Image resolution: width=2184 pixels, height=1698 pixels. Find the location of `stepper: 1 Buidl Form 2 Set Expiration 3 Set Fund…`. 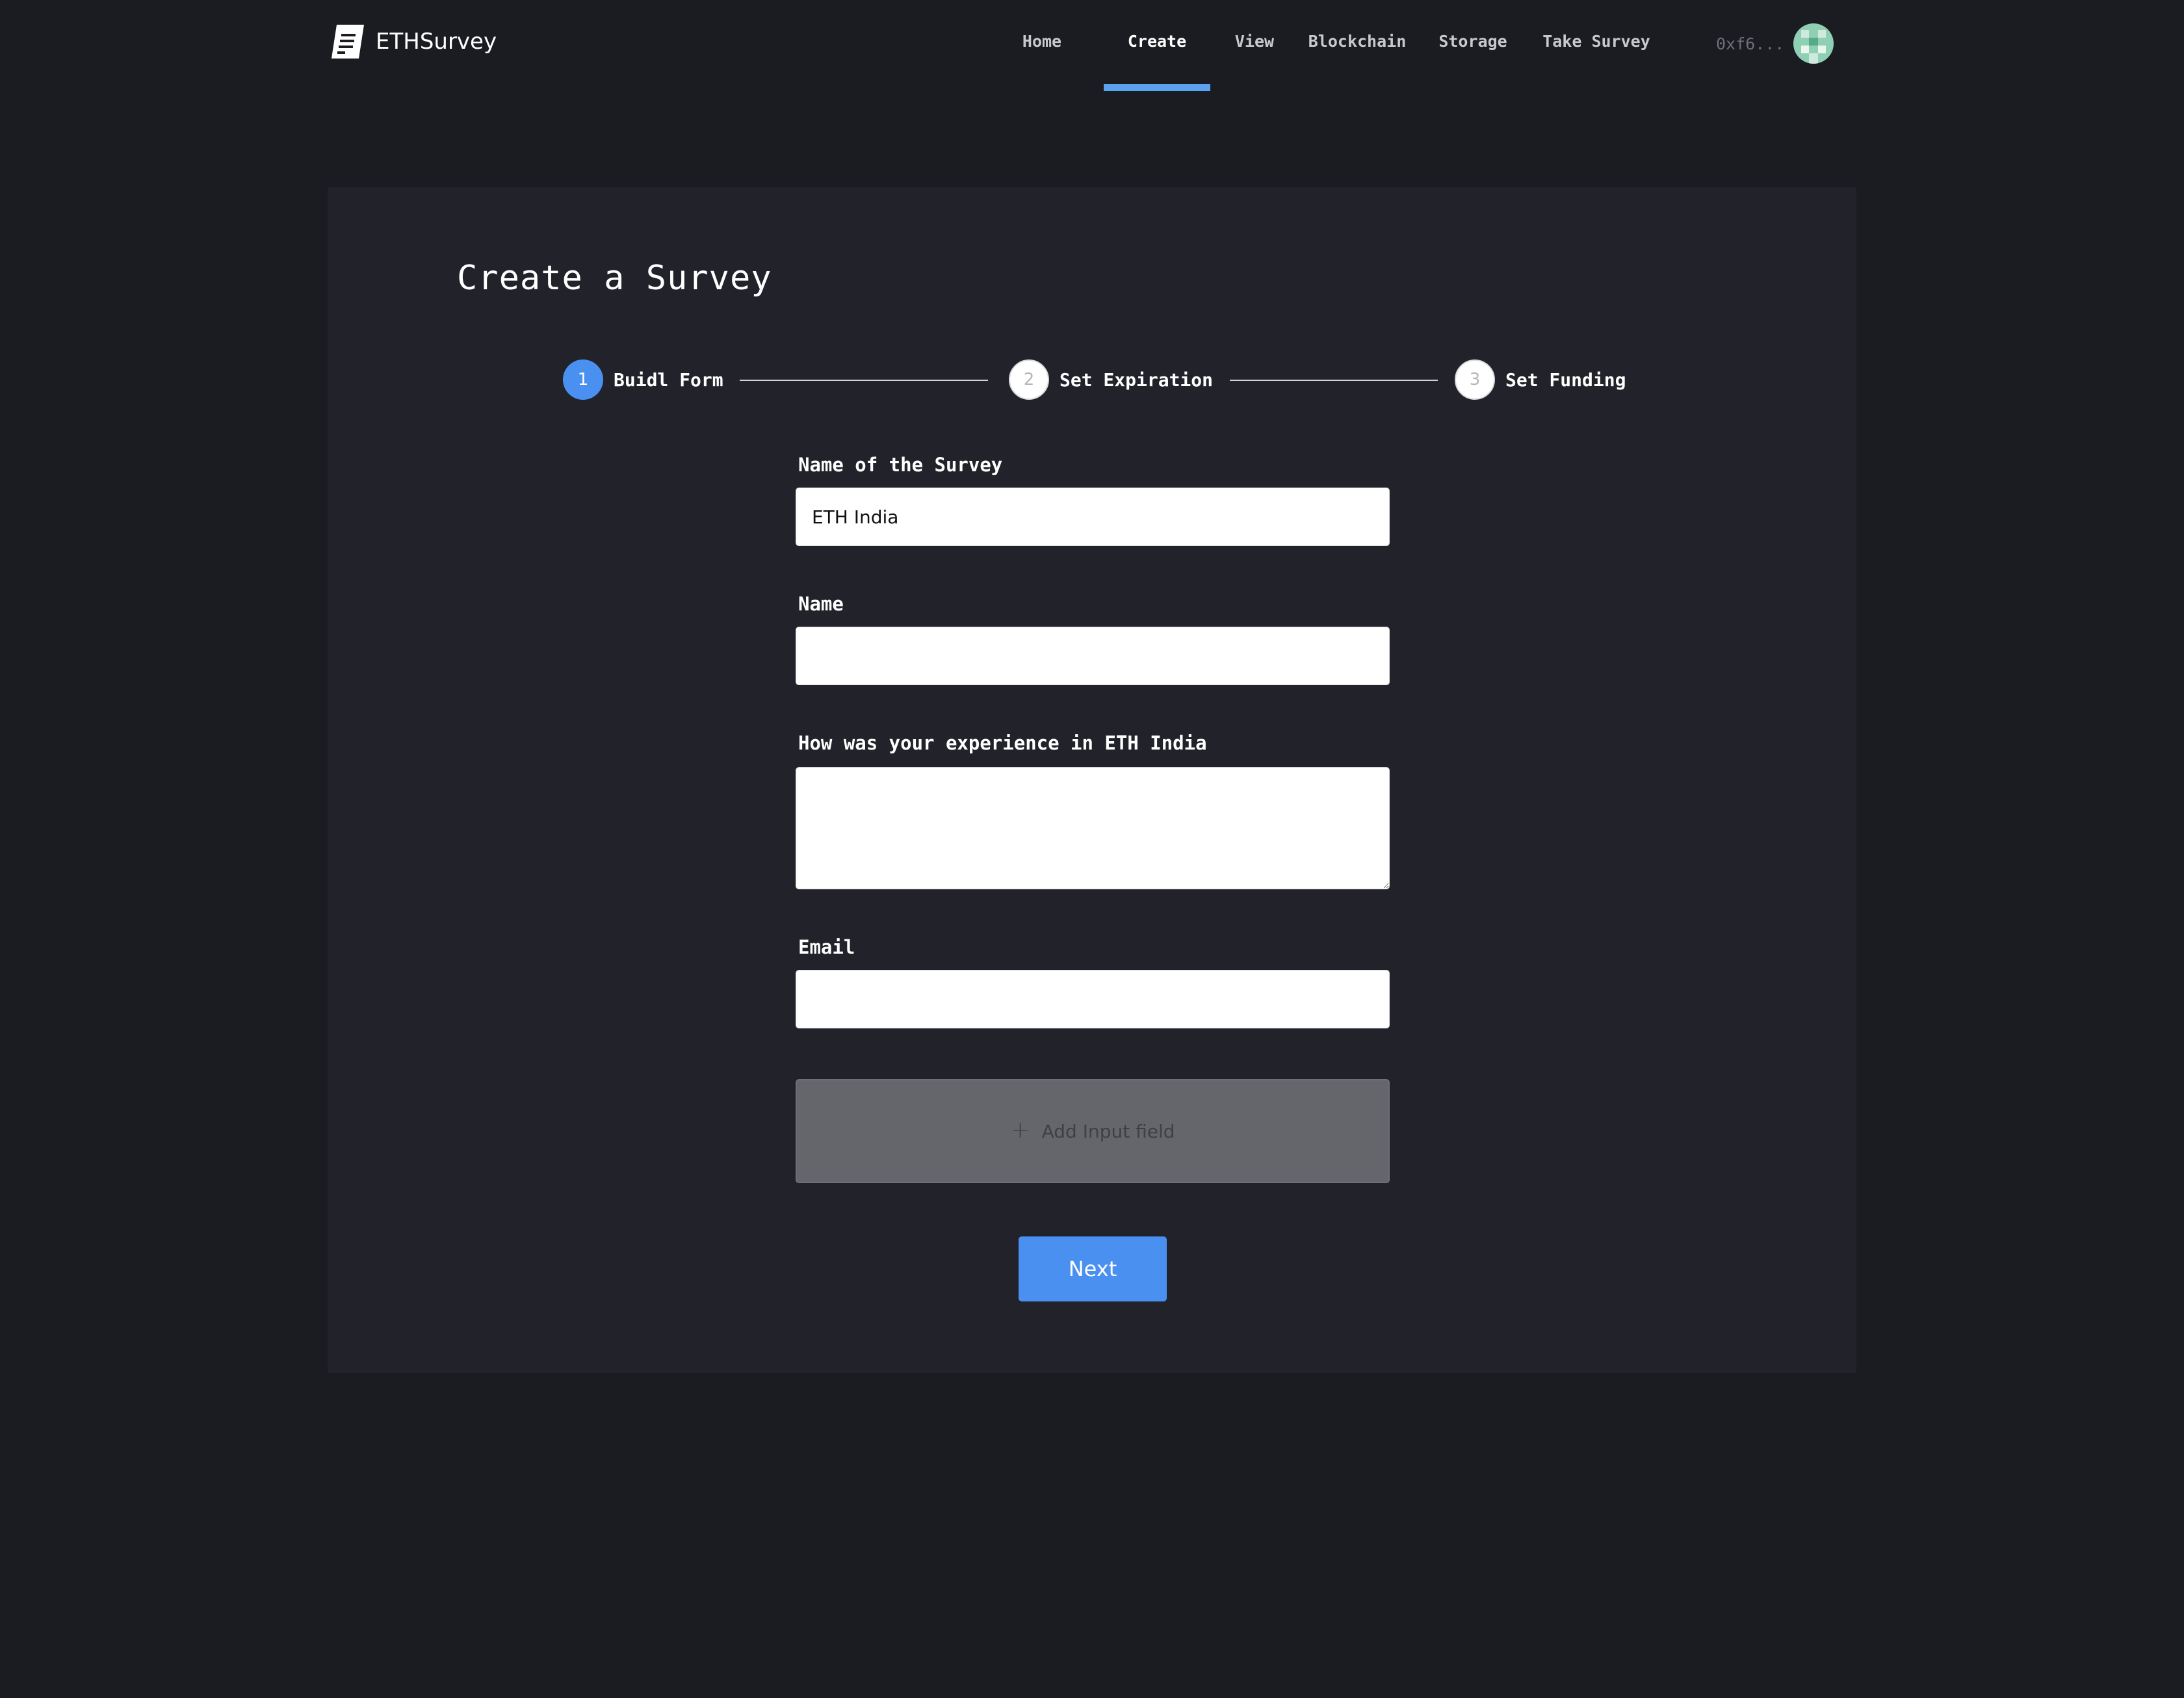

stepper: 1 Buidl Form 2 Set Expiration 3 Set Fund… is located at coordinates (1096, 379).